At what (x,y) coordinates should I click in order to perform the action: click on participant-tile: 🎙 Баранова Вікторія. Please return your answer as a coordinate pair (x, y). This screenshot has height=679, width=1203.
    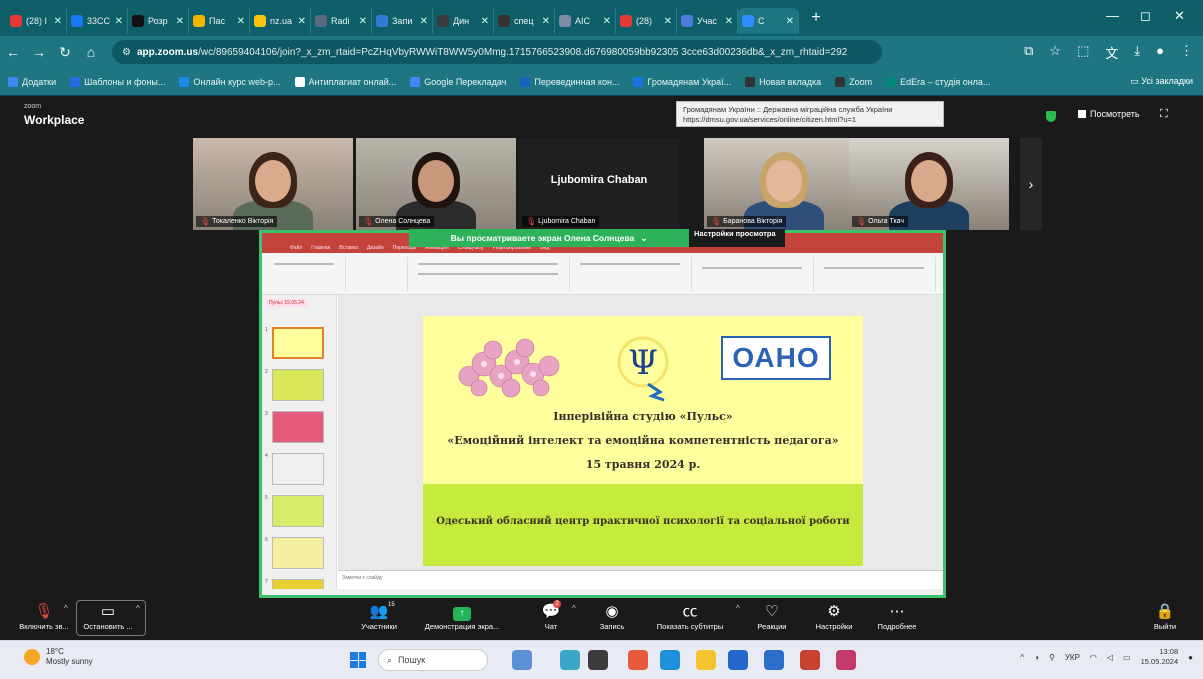
    Looking at the image, I should click on (784, 184).